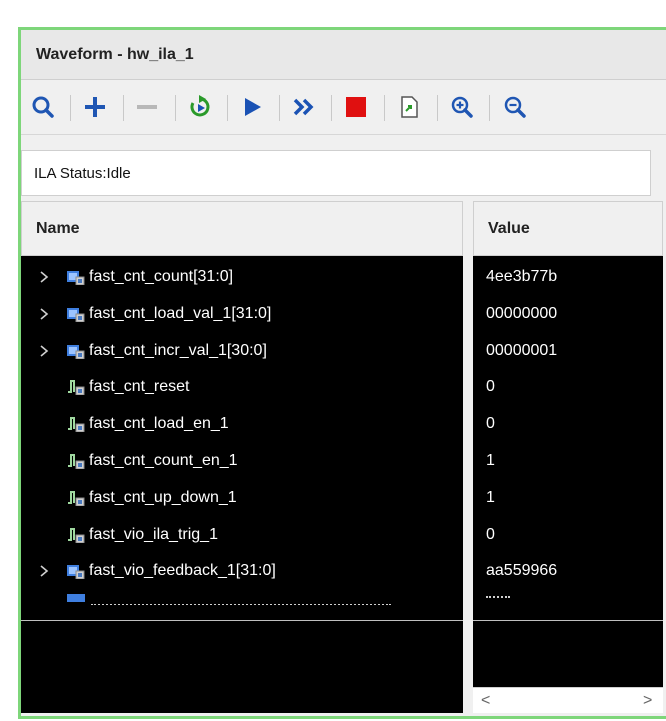 Image resolution: width=666 pixels, height=721 pixels. Describe the element at coordinates (343, 55) in the screenshot. I see `title-bar: Waveform - hw_ila_1` at that location.